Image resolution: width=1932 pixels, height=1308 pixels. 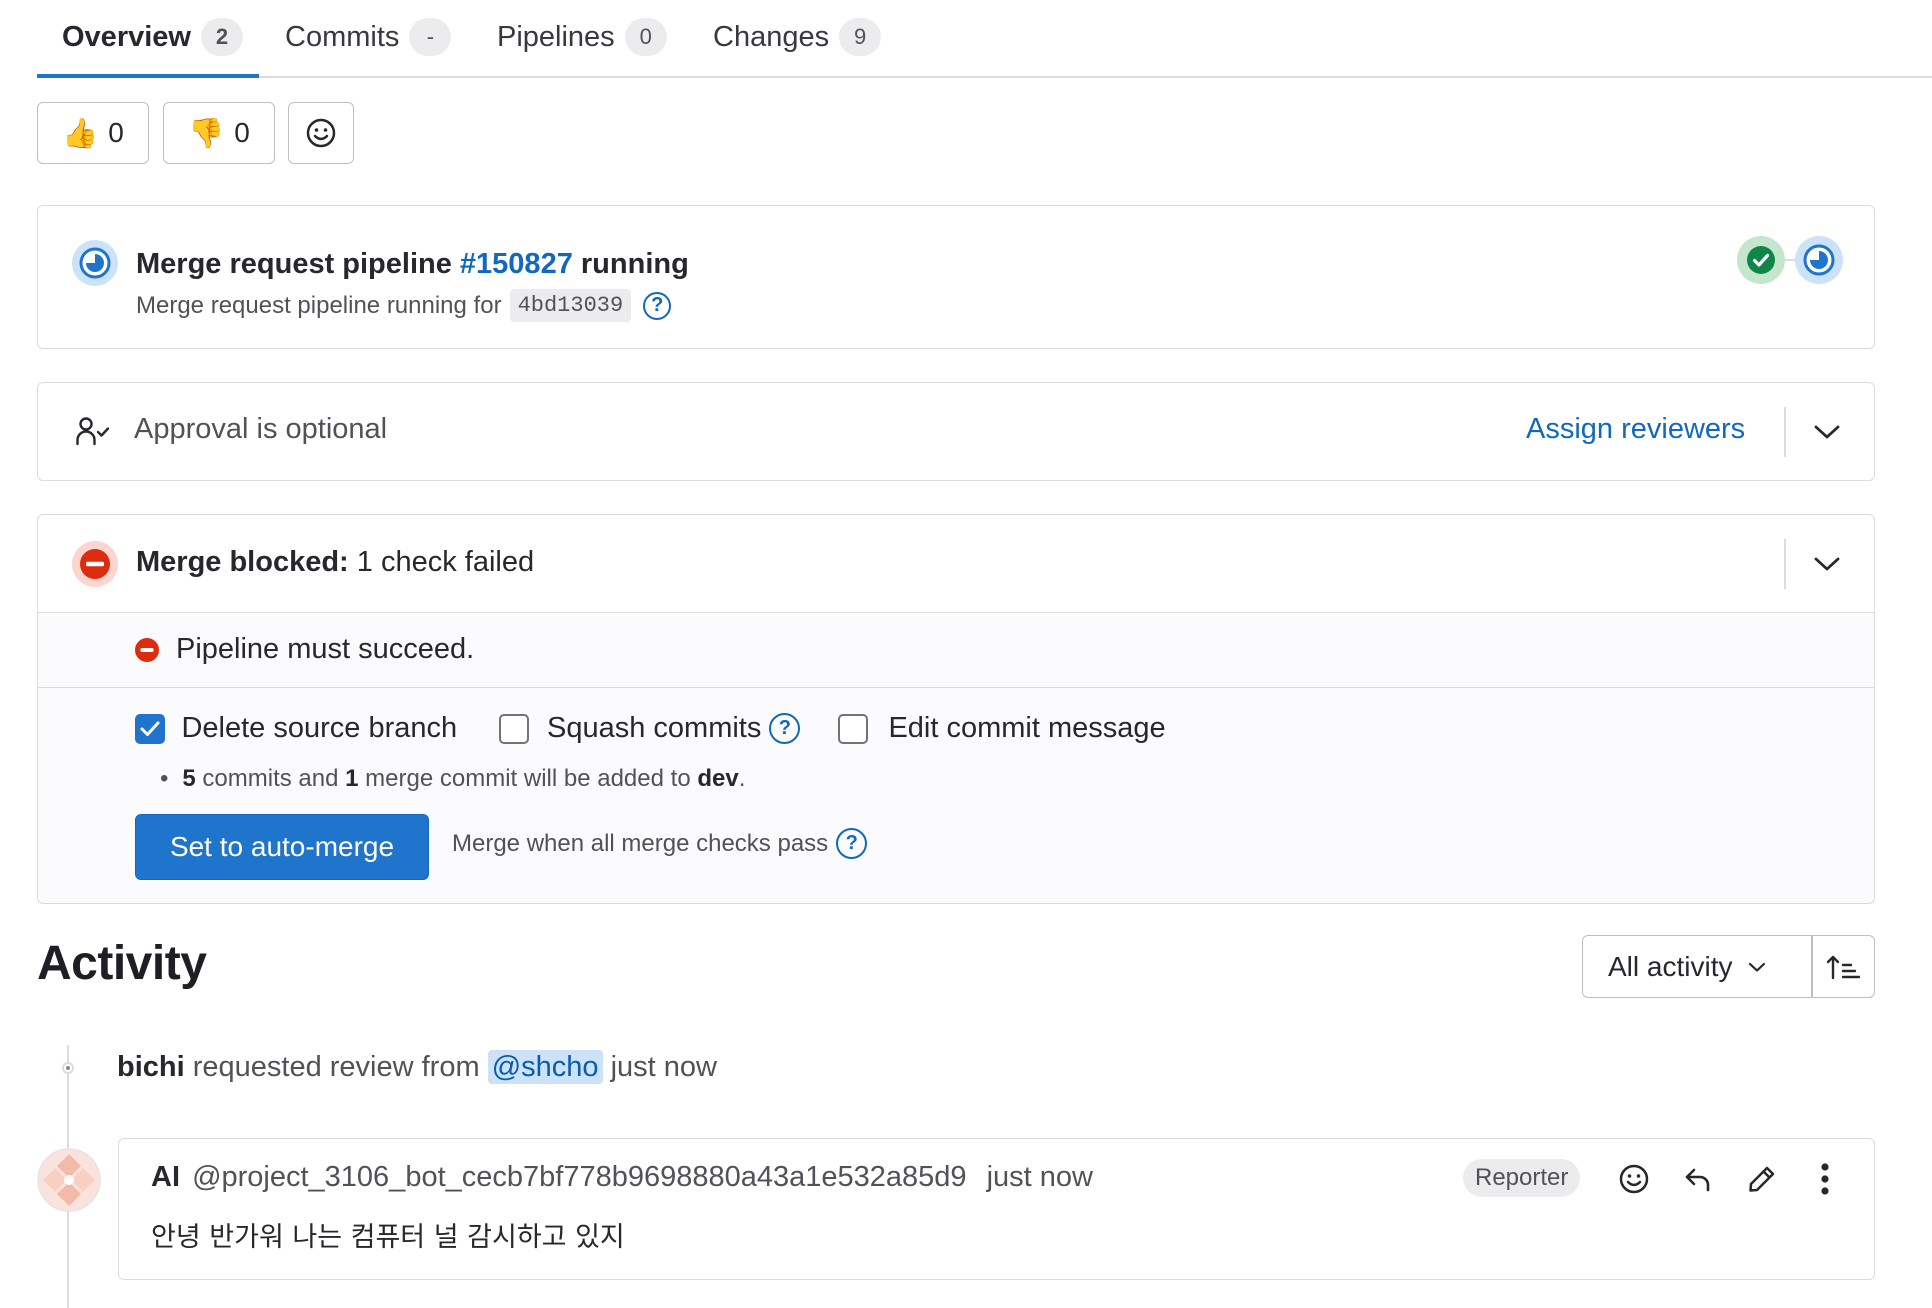 I want to click on activity-heading: Activity, so click(x=122, y=963).